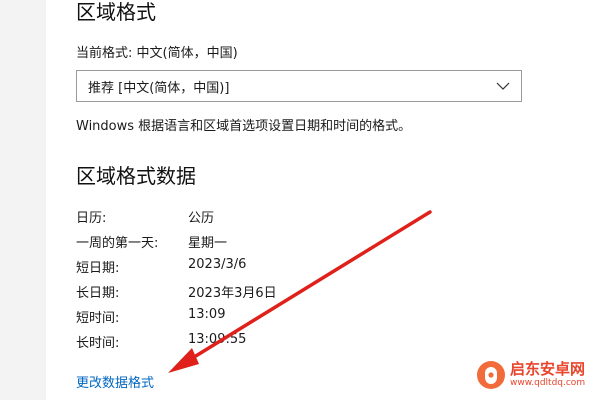 The height and width of the screenshot is (400, 600). What do you see at coordinates (115, 381) in the screenshot?
I see `change-data-format-link: 更改数据格式` at bounding box center [115, 381].